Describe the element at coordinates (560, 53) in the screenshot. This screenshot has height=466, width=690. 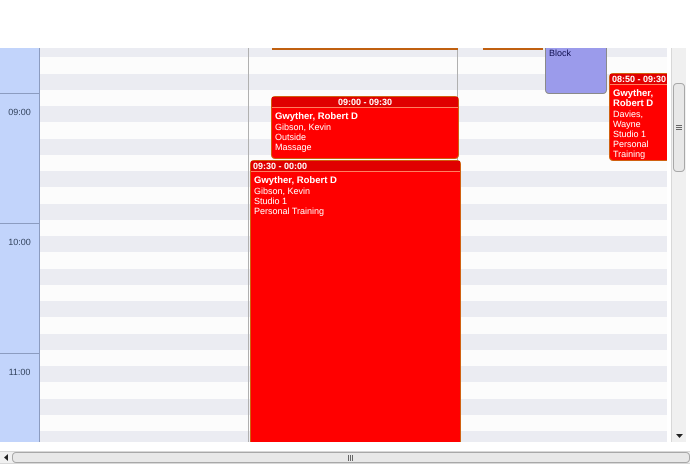
I see `event-text: Block` at that location.